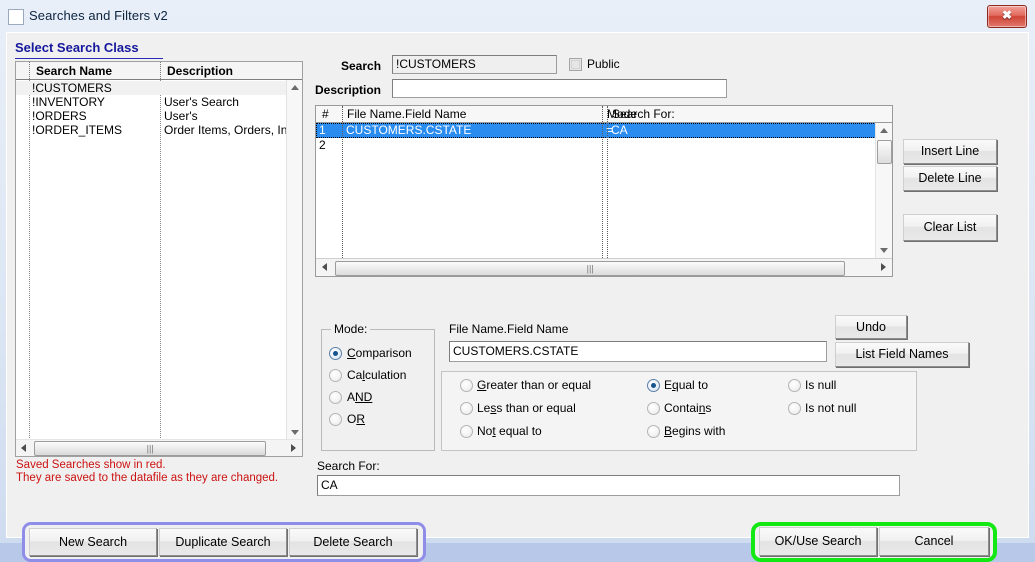 Image resolution: width=1035 pixels, height=562 pixels. Describe the element at coordinates (638, 351) in the screenshot. I see `file-field-name-input: CUSTOMERS.CSTATE` at that location.